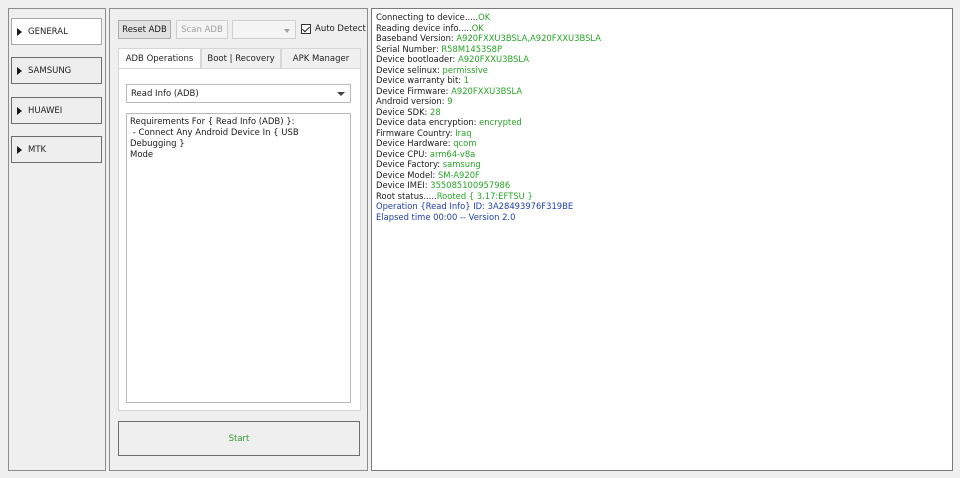 The width and height of the screenshot is (960, 478). What do you see at coordinates (417, 59) in the screenshot?
I see `log-label: Device bootloader:` at bounding box center [417, 59].